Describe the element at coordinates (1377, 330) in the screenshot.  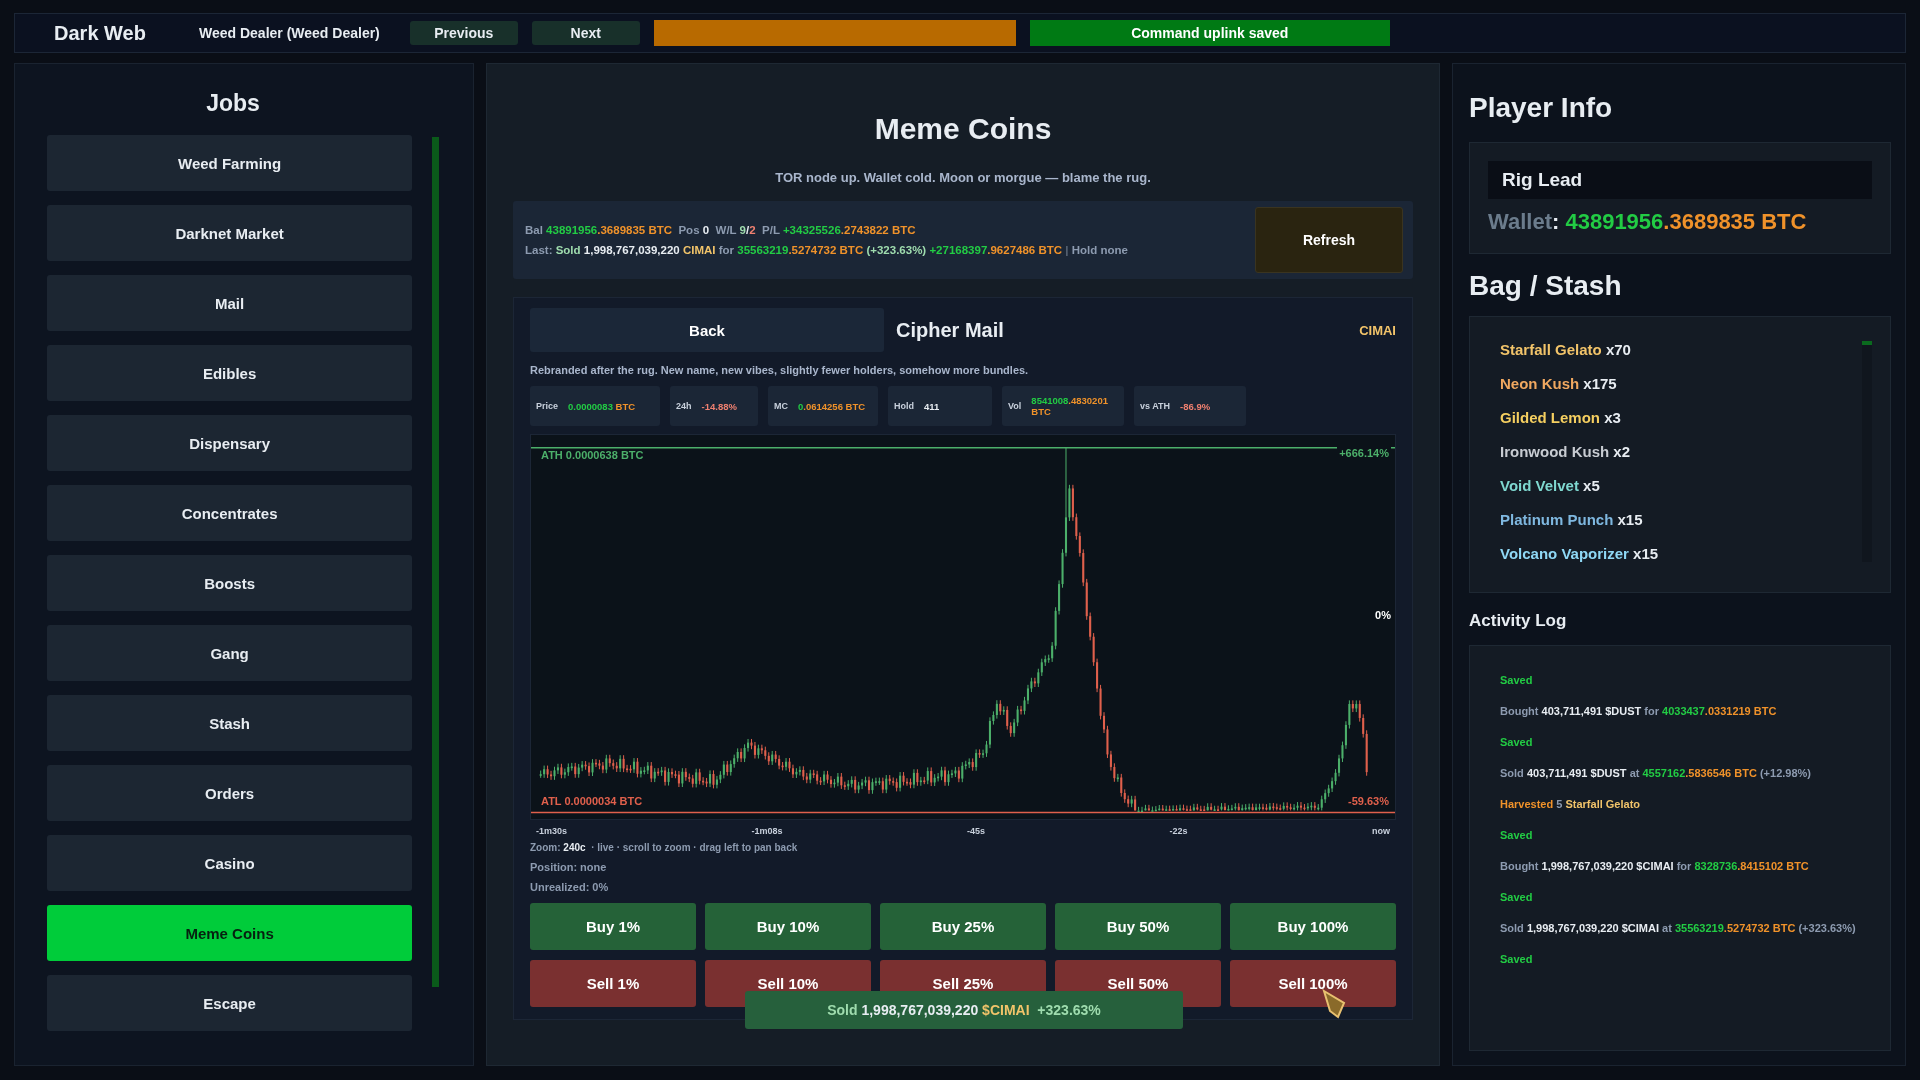
I see `coin-ticker: CIMAI` at that location.